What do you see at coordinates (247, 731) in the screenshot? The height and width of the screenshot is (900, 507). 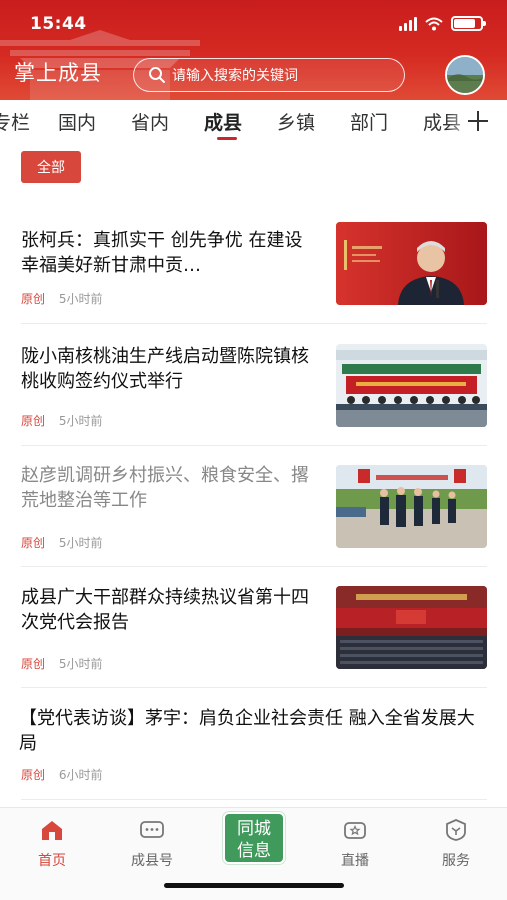 I see `news-title: 【党代表访谈】茅宇：肩负企业社会责任 融入全省发展大局` at bounding box center [247, 731].